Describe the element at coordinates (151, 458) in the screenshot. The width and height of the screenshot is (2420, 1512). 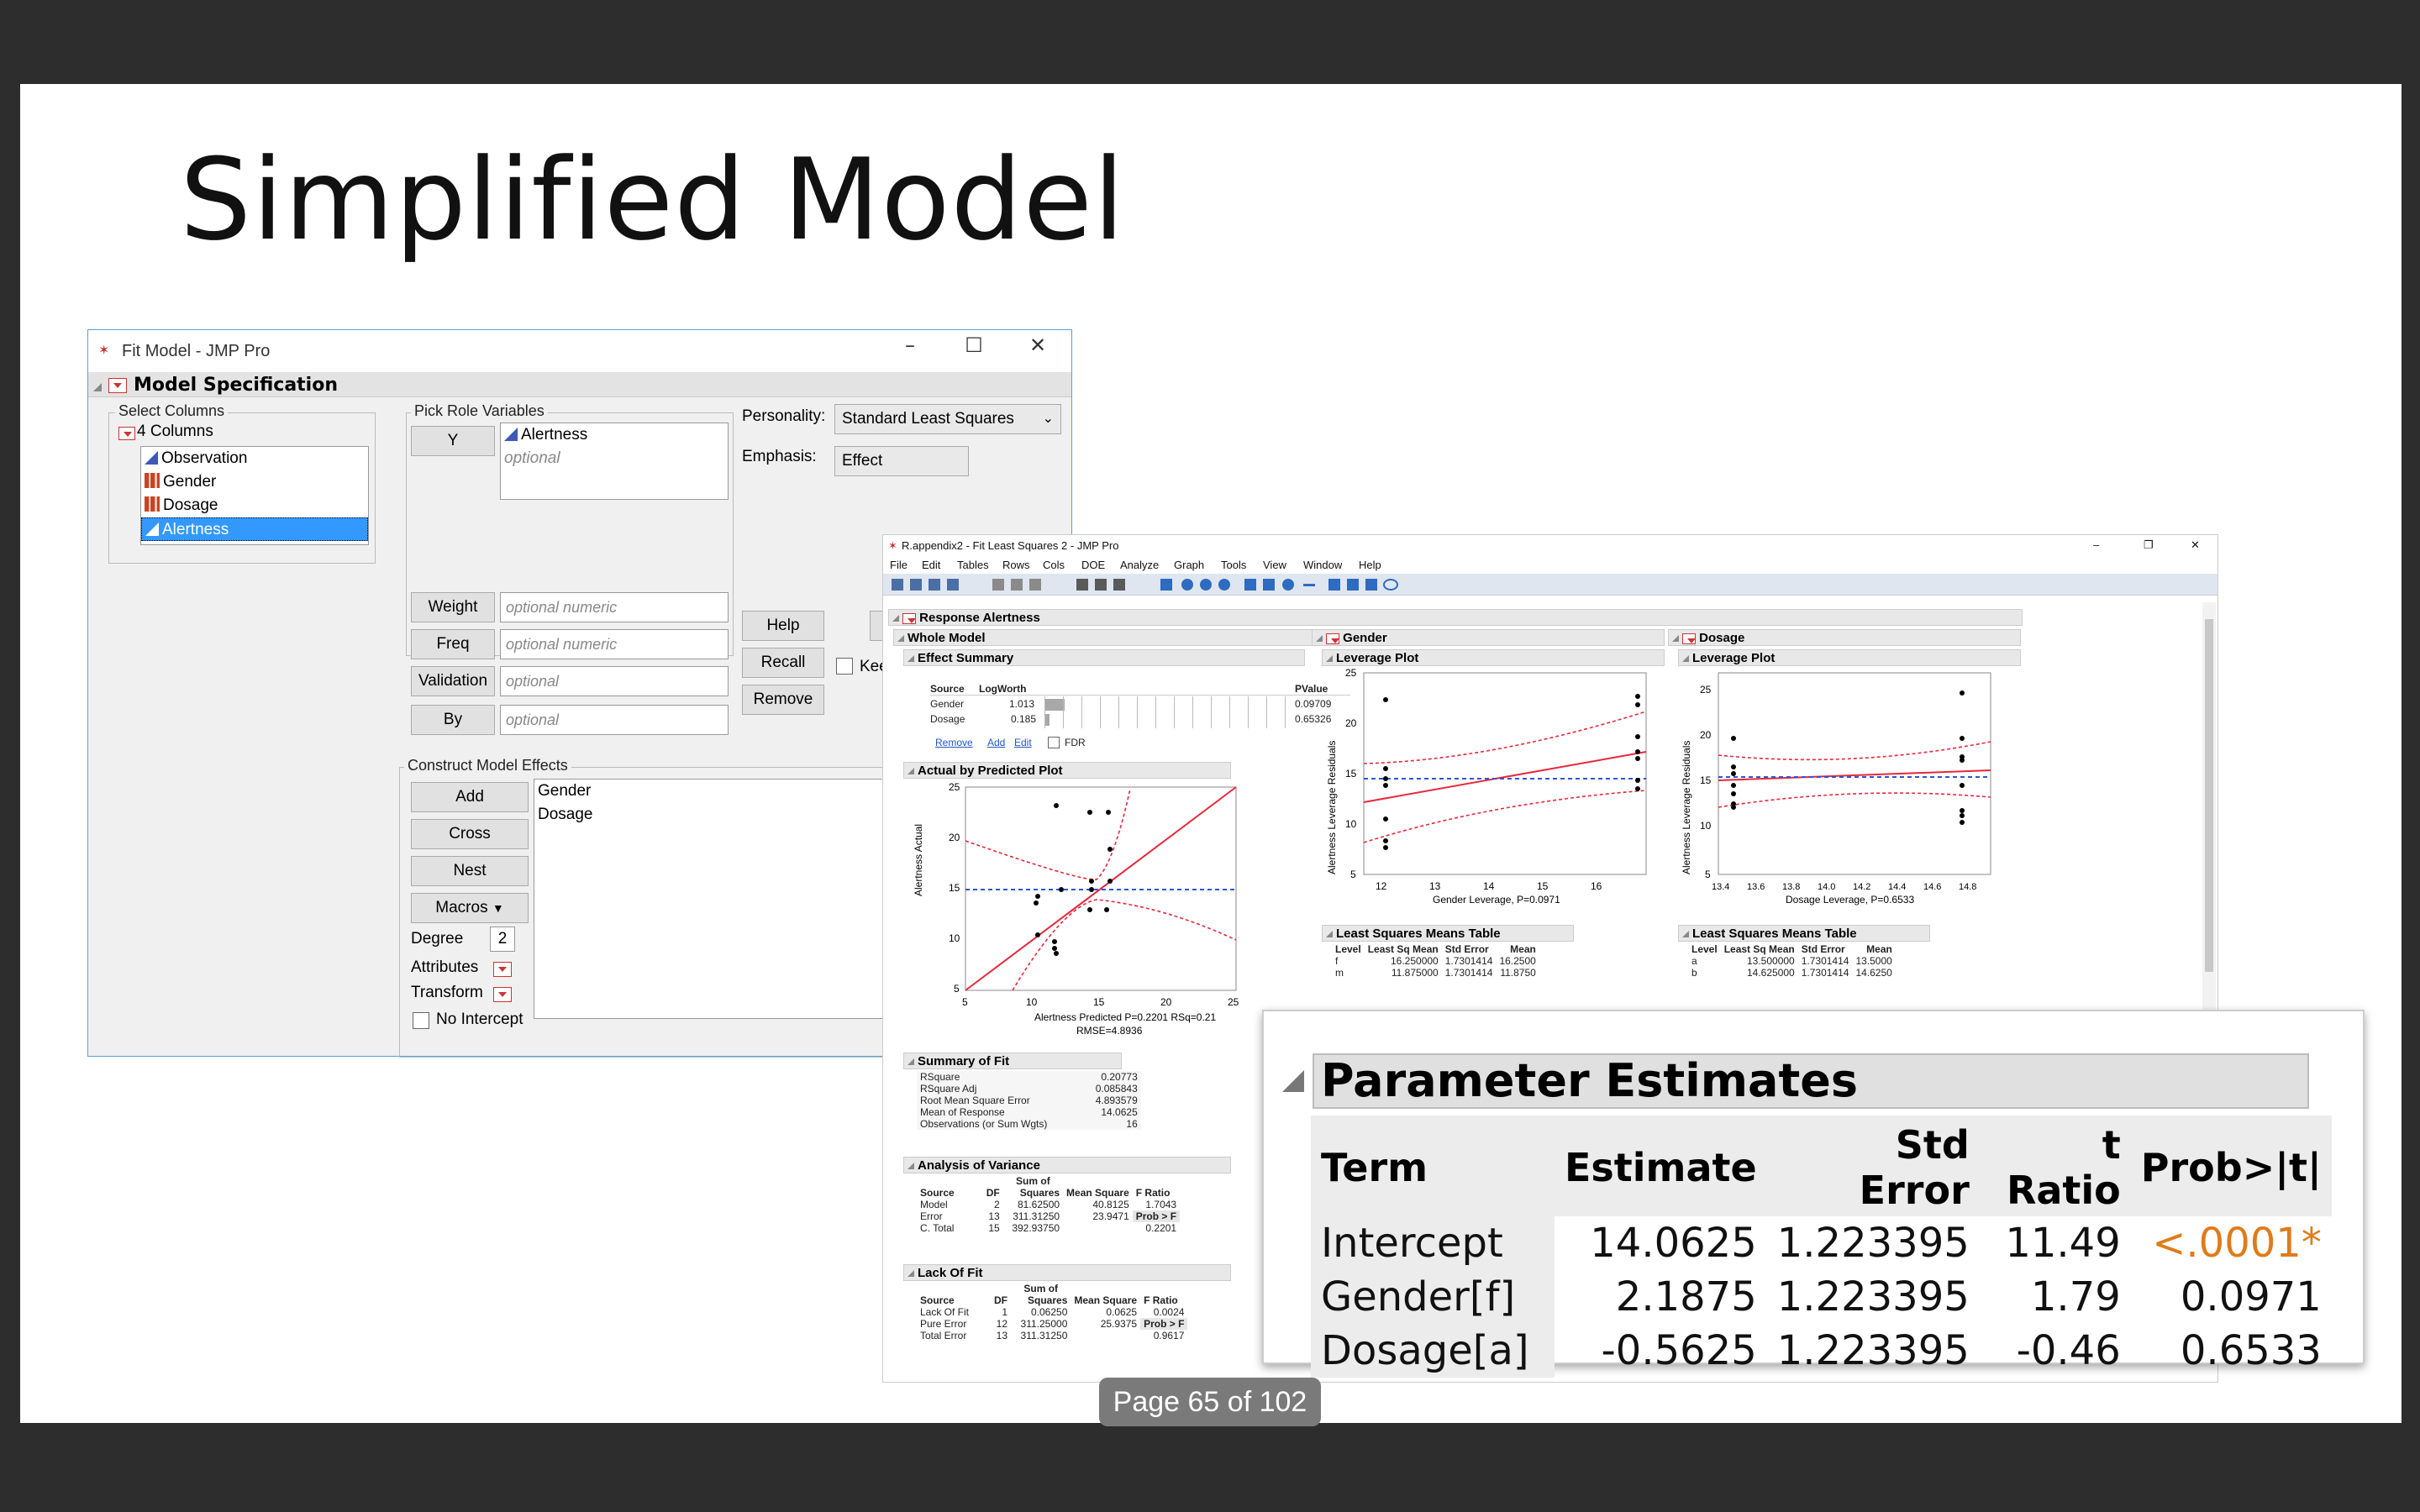
I see `continuous-icon` at that location.